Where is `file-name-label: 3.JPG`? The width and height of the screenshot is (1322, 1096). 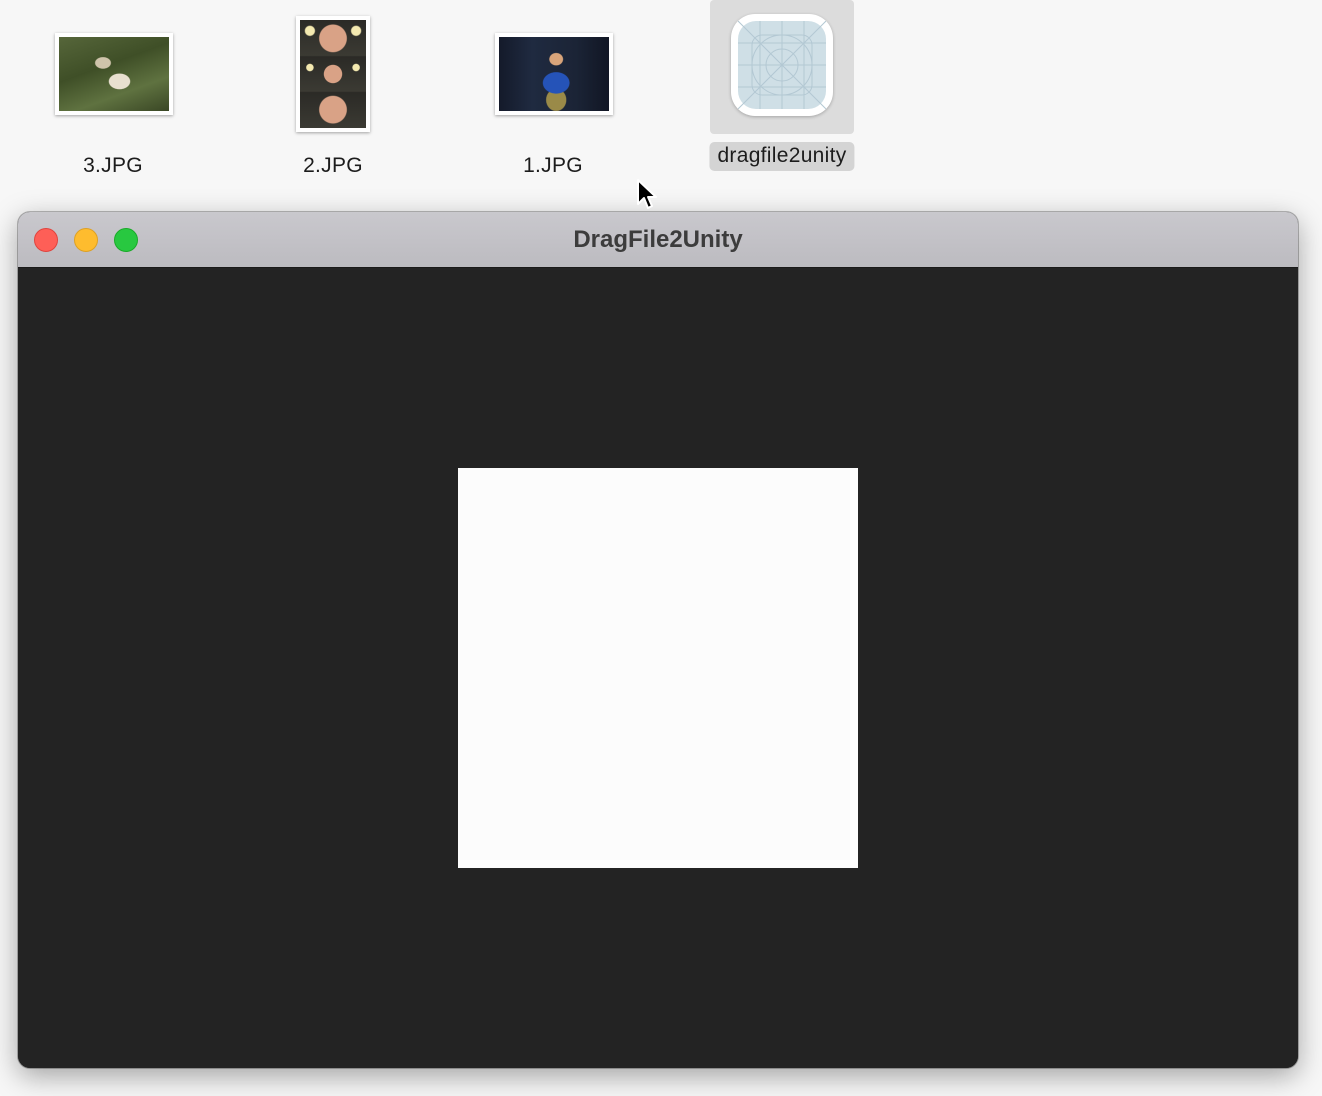 file-name-label: 3.JPG is located at coordinates (113, 165).